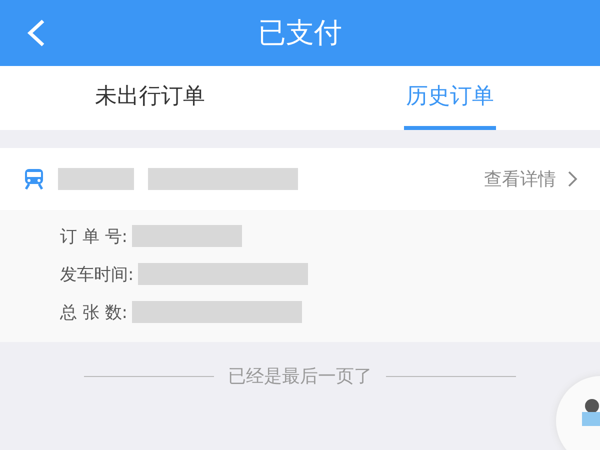 The height and width of the screenshot is (450, 600). Describe the element at coordinates (94, 313) in the screenshot. I see `field-label: 总 张 数:` at that location.